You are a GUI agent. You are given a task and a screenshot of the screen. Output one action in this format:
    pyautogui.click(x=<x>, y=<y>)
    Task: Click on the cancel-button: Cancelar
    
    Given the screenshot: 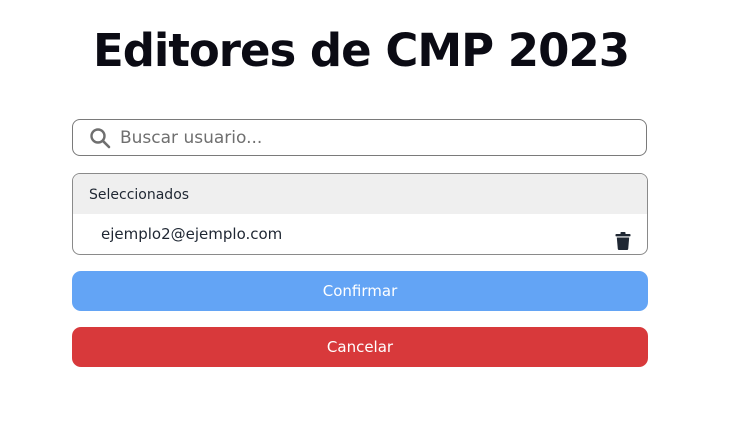 What is the action you would take?
    pyautogui.click(x=360, y=347)
    